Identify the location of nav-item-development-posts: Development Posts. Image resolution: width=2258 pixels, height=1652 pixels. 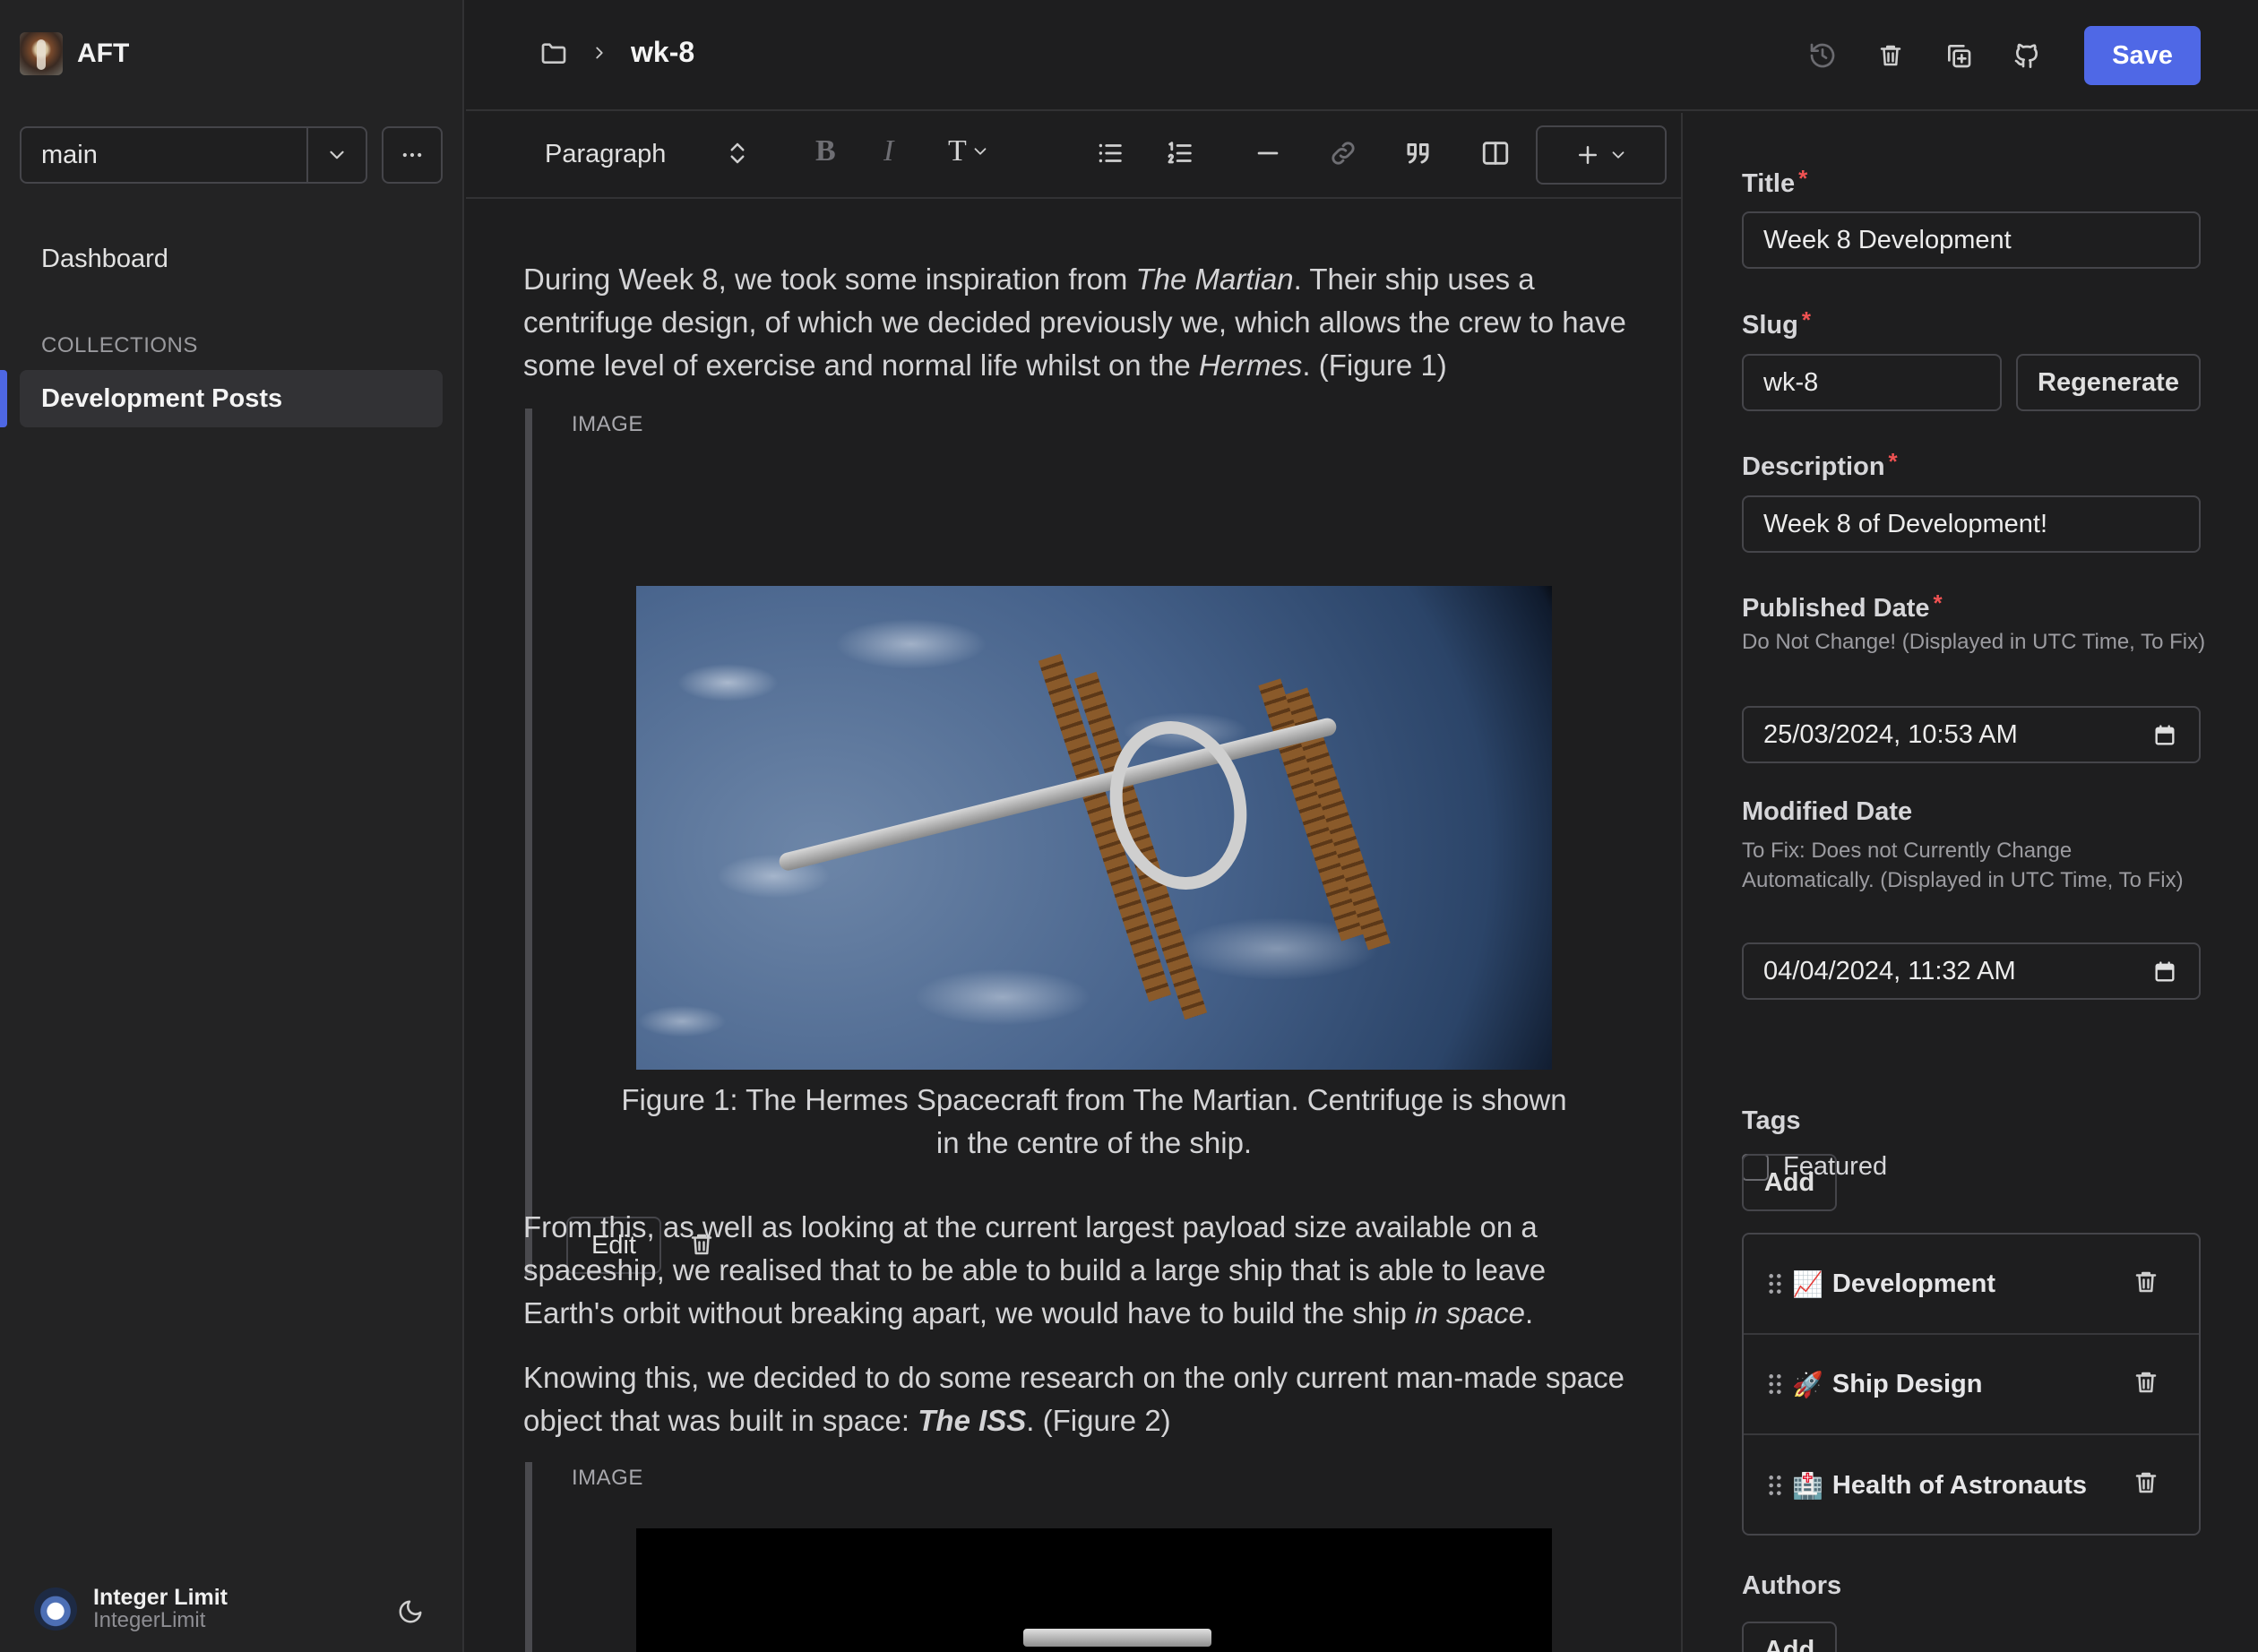
(232, 399).